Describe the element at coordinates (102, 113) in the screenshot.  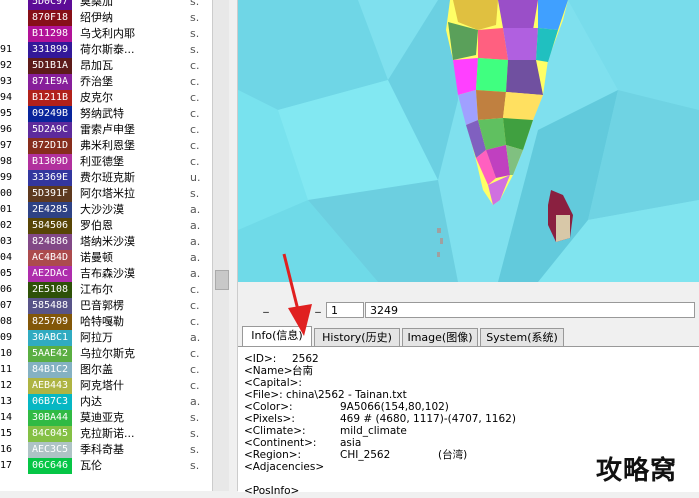
I see `province-name: 努纳武特` at that location.